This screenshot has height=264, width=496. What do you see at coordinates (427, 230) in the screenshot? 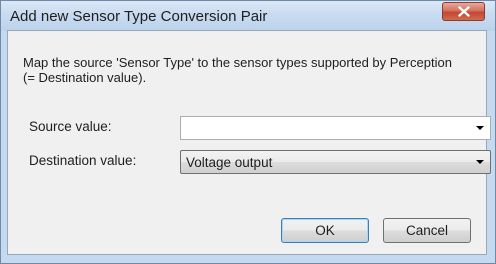
I see `cancel-button: Cancel` at bounding box center [427, 230].